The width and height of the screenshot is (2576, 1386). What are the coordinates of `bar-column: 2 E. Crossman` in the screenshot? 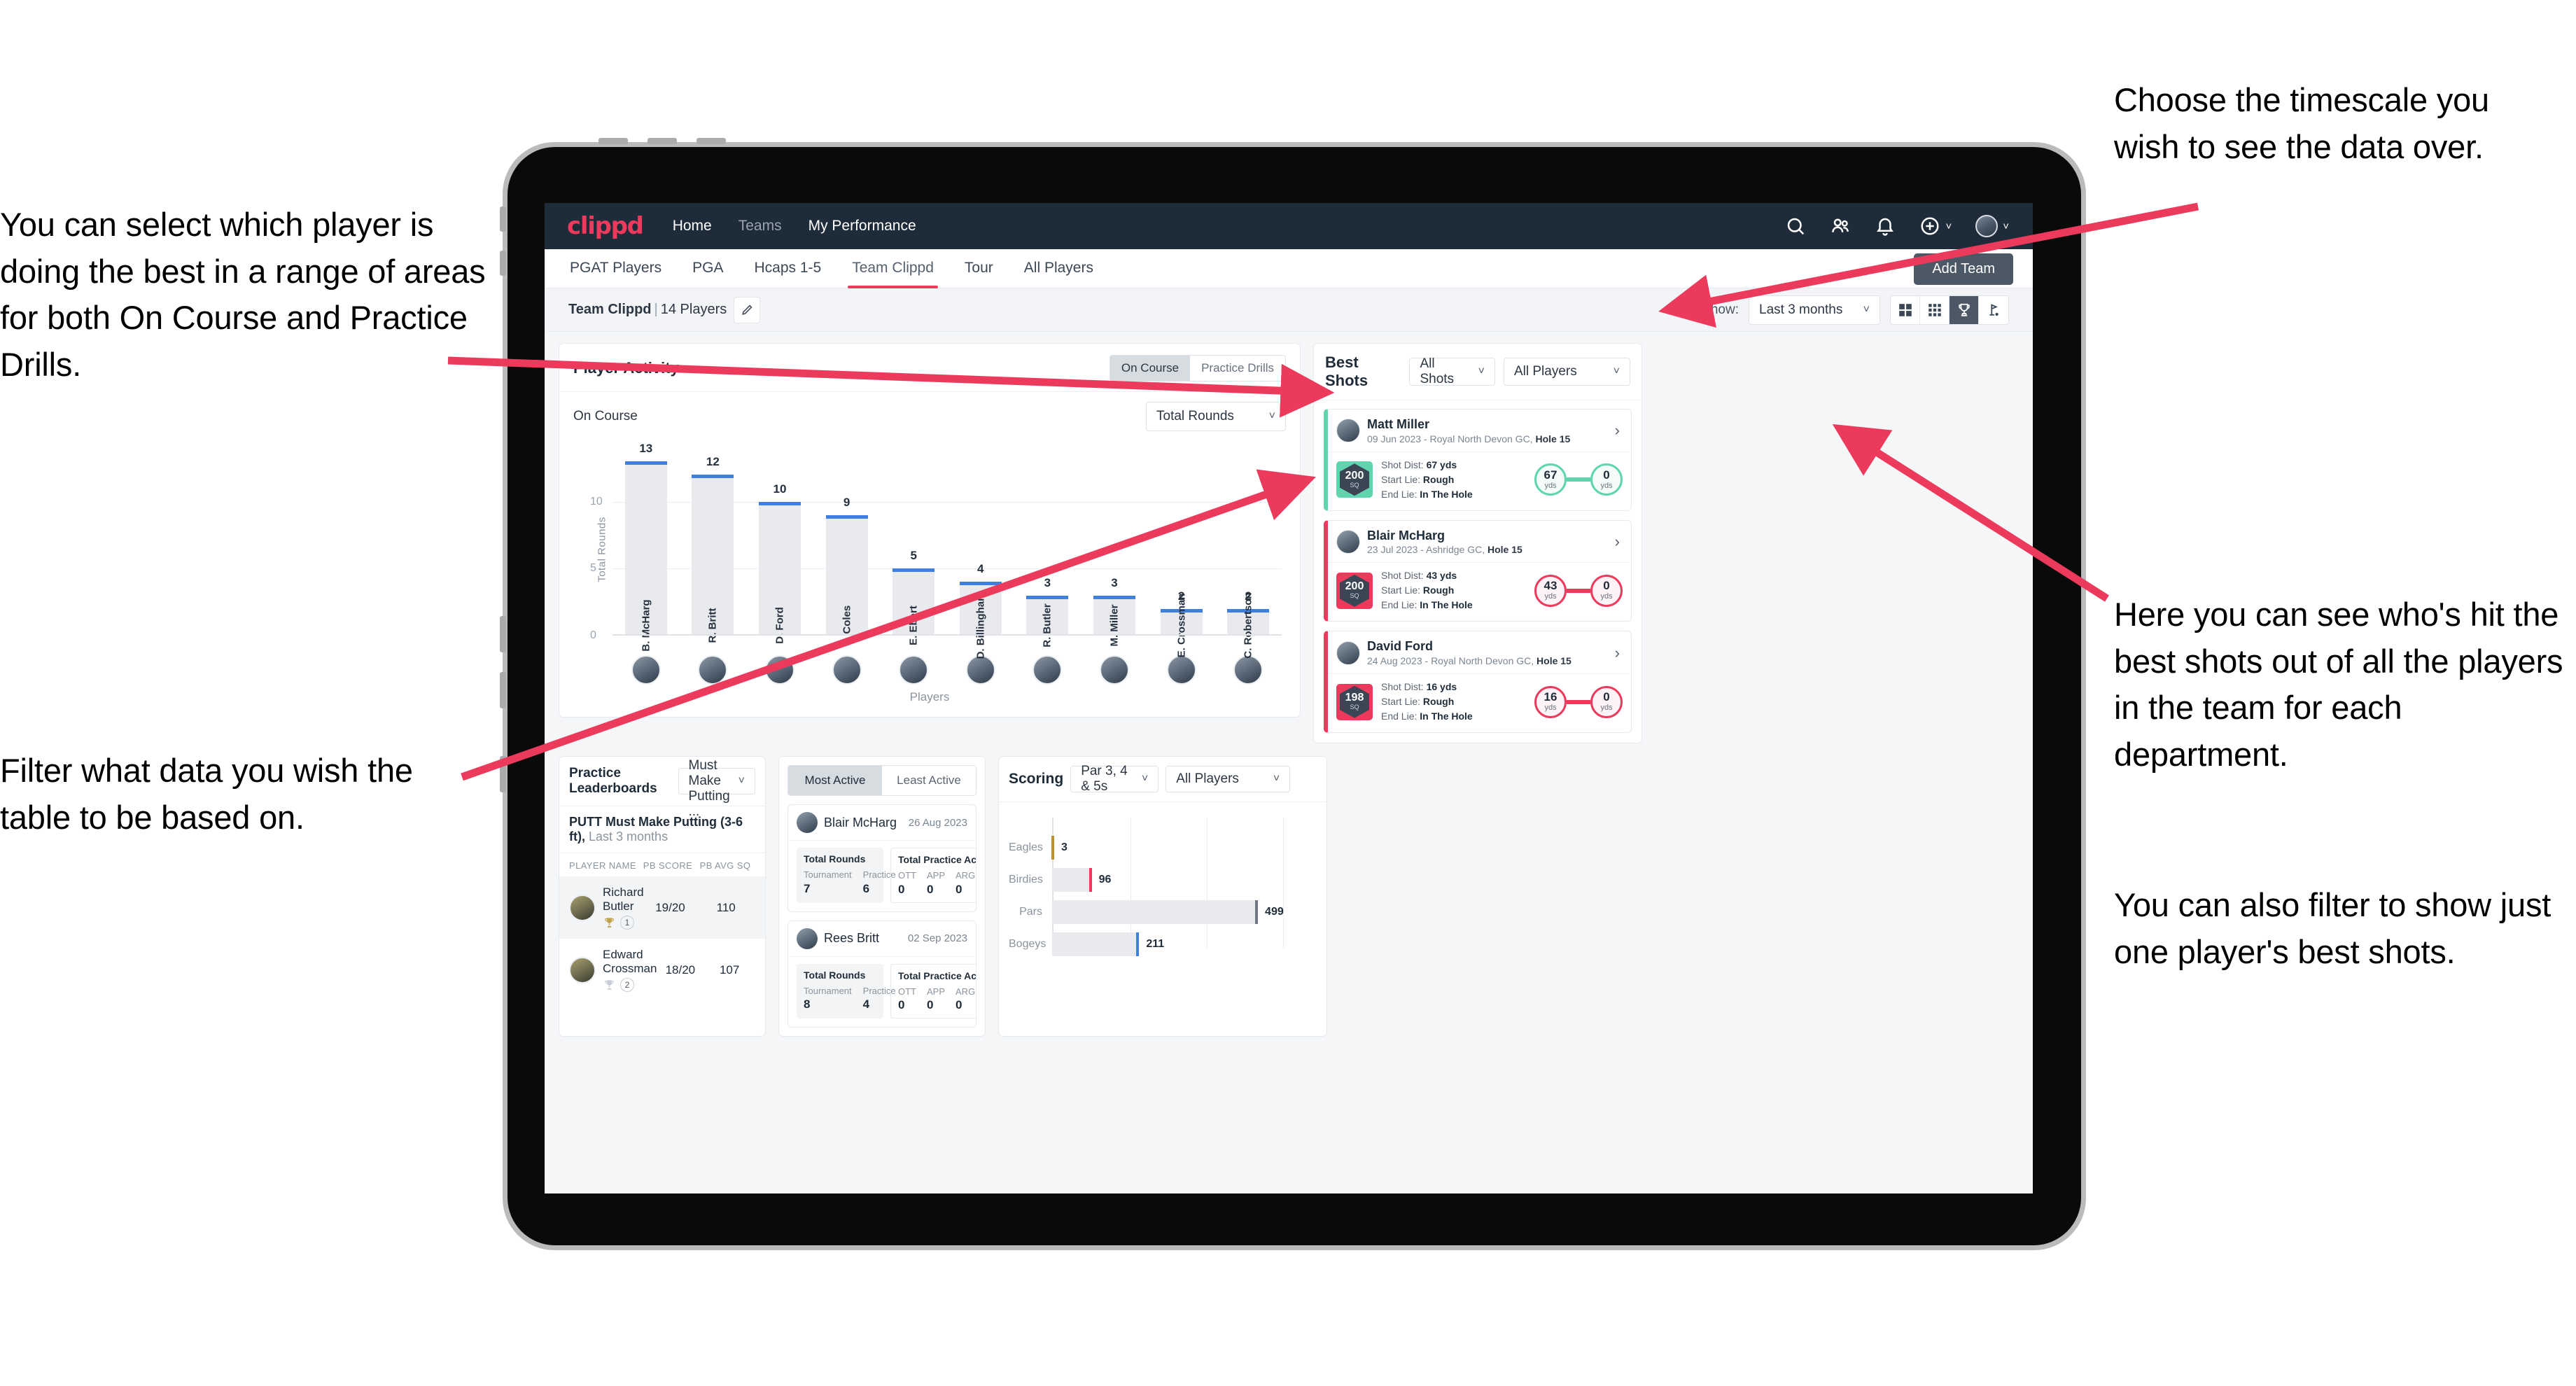 It's located at (1181, 552).